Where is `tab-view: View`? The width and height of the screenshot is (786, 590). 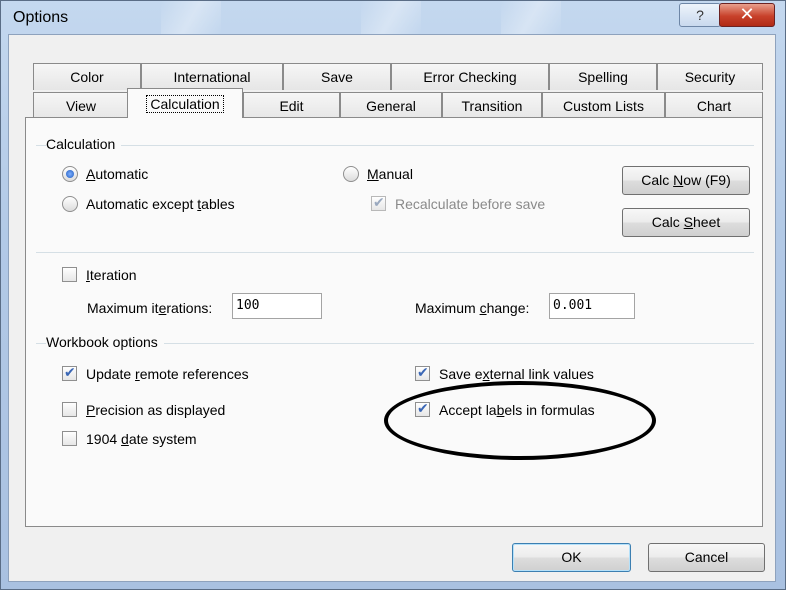
tab-view: View is located at coordinates (81, 105).